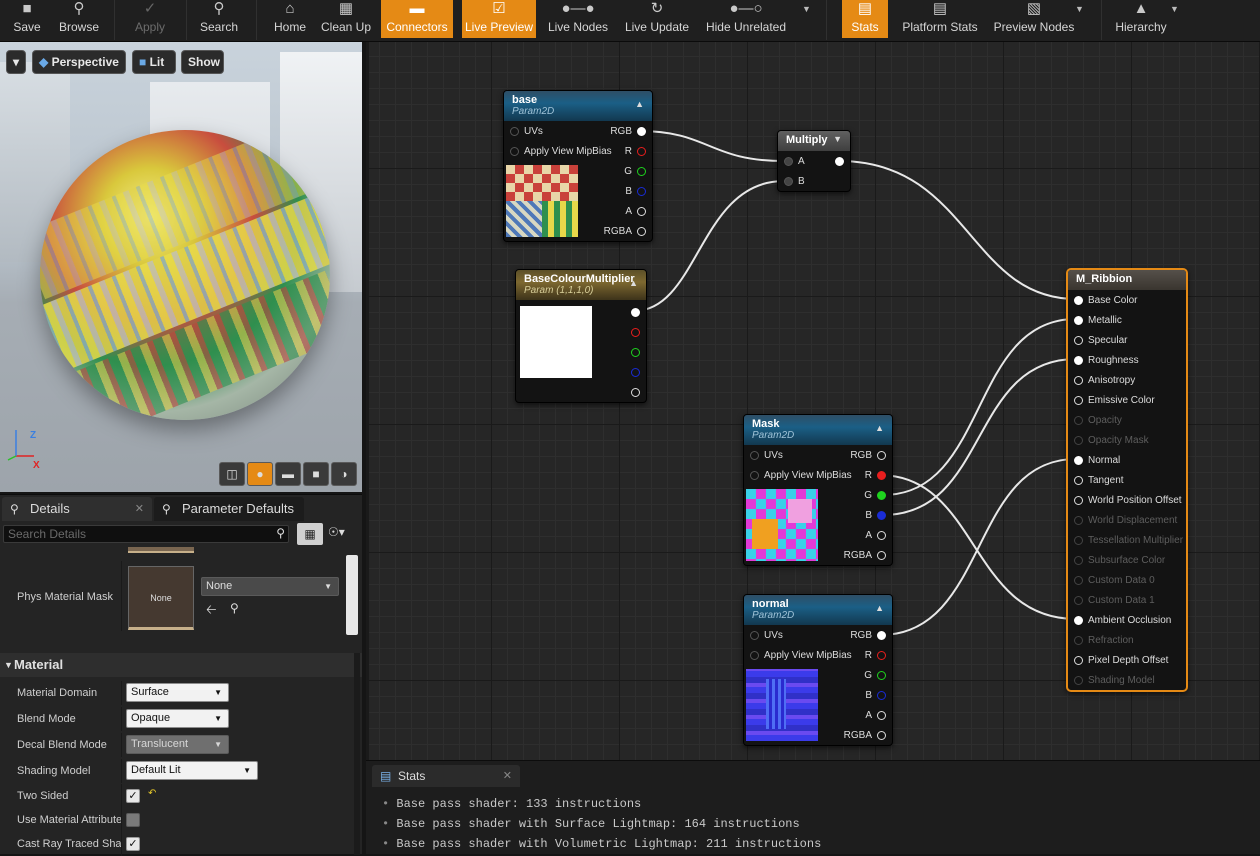 The image size is (1260, 856). Describe the element at coordinates (219, 19) in the screenshot. I see `search-button: ⚲ Search` at that location.